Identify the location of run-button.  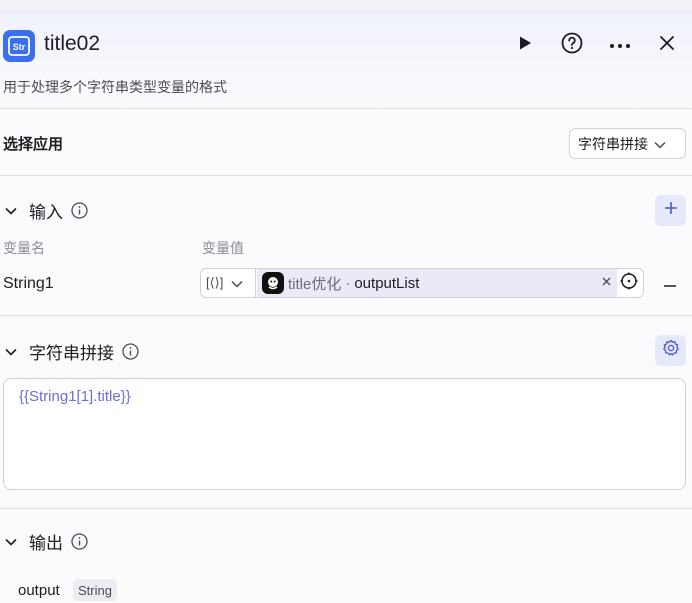
(525, 45).